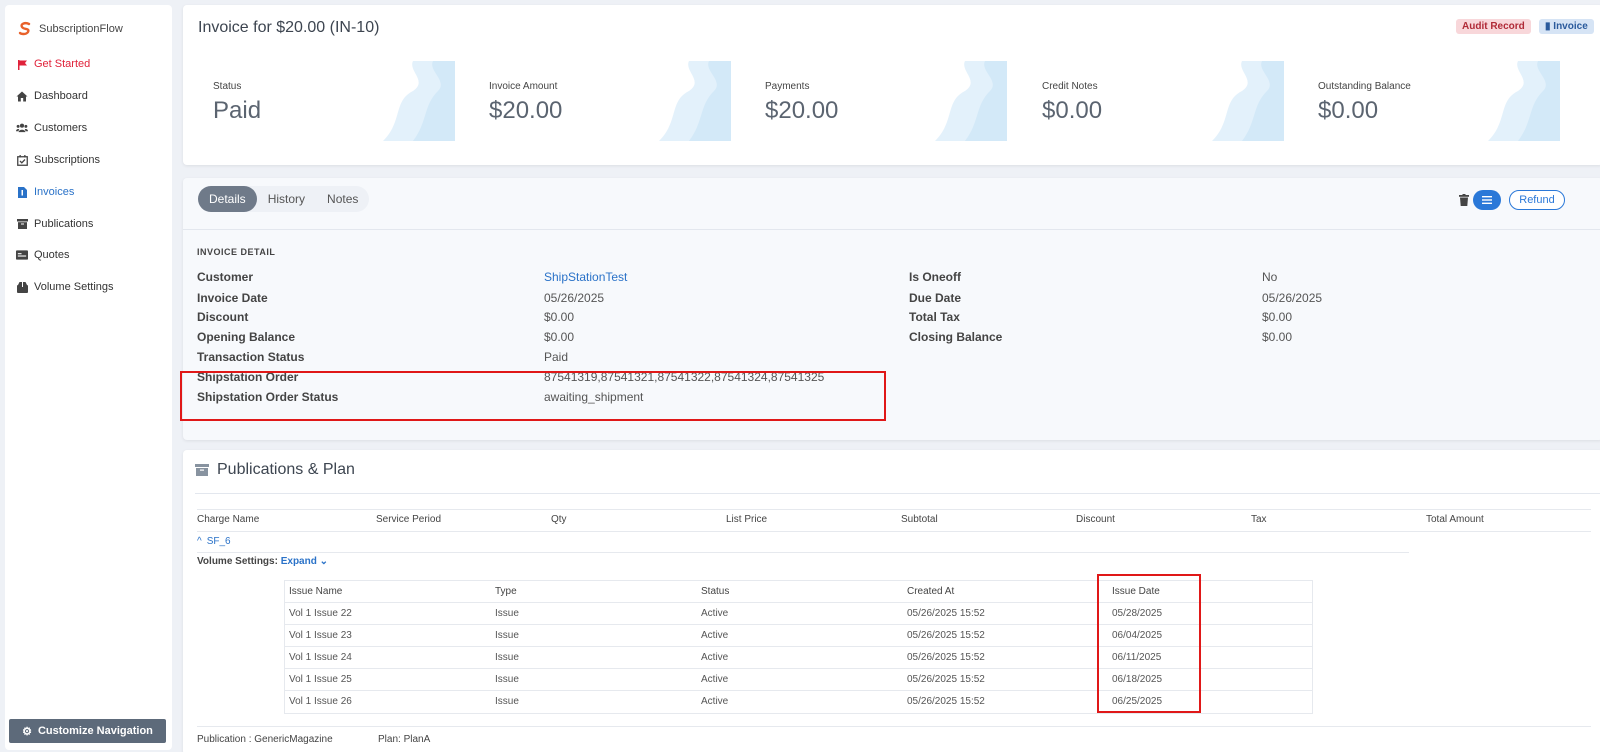 The height and width of the screenshot is (752, 1600). Describe the element at coordinates (22, 96) in the screenshot. I see `home-icon` at that location.